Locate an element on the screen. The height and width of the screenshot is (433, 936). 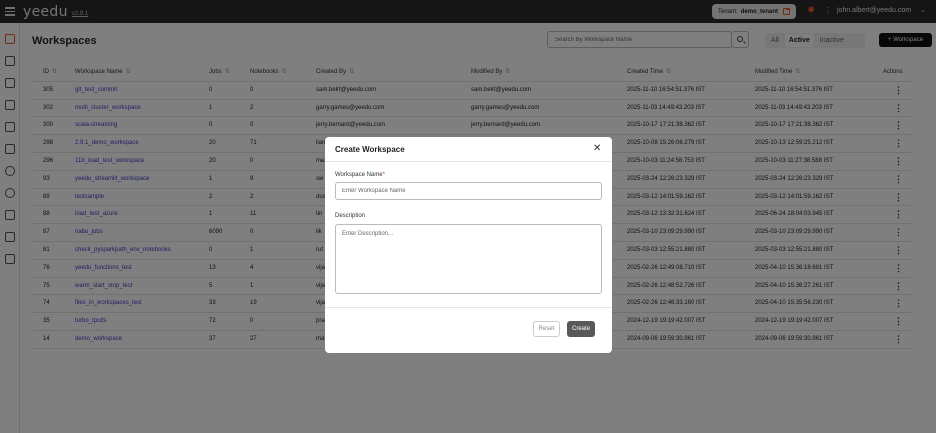
description-input is located at coordinates (468, 259).